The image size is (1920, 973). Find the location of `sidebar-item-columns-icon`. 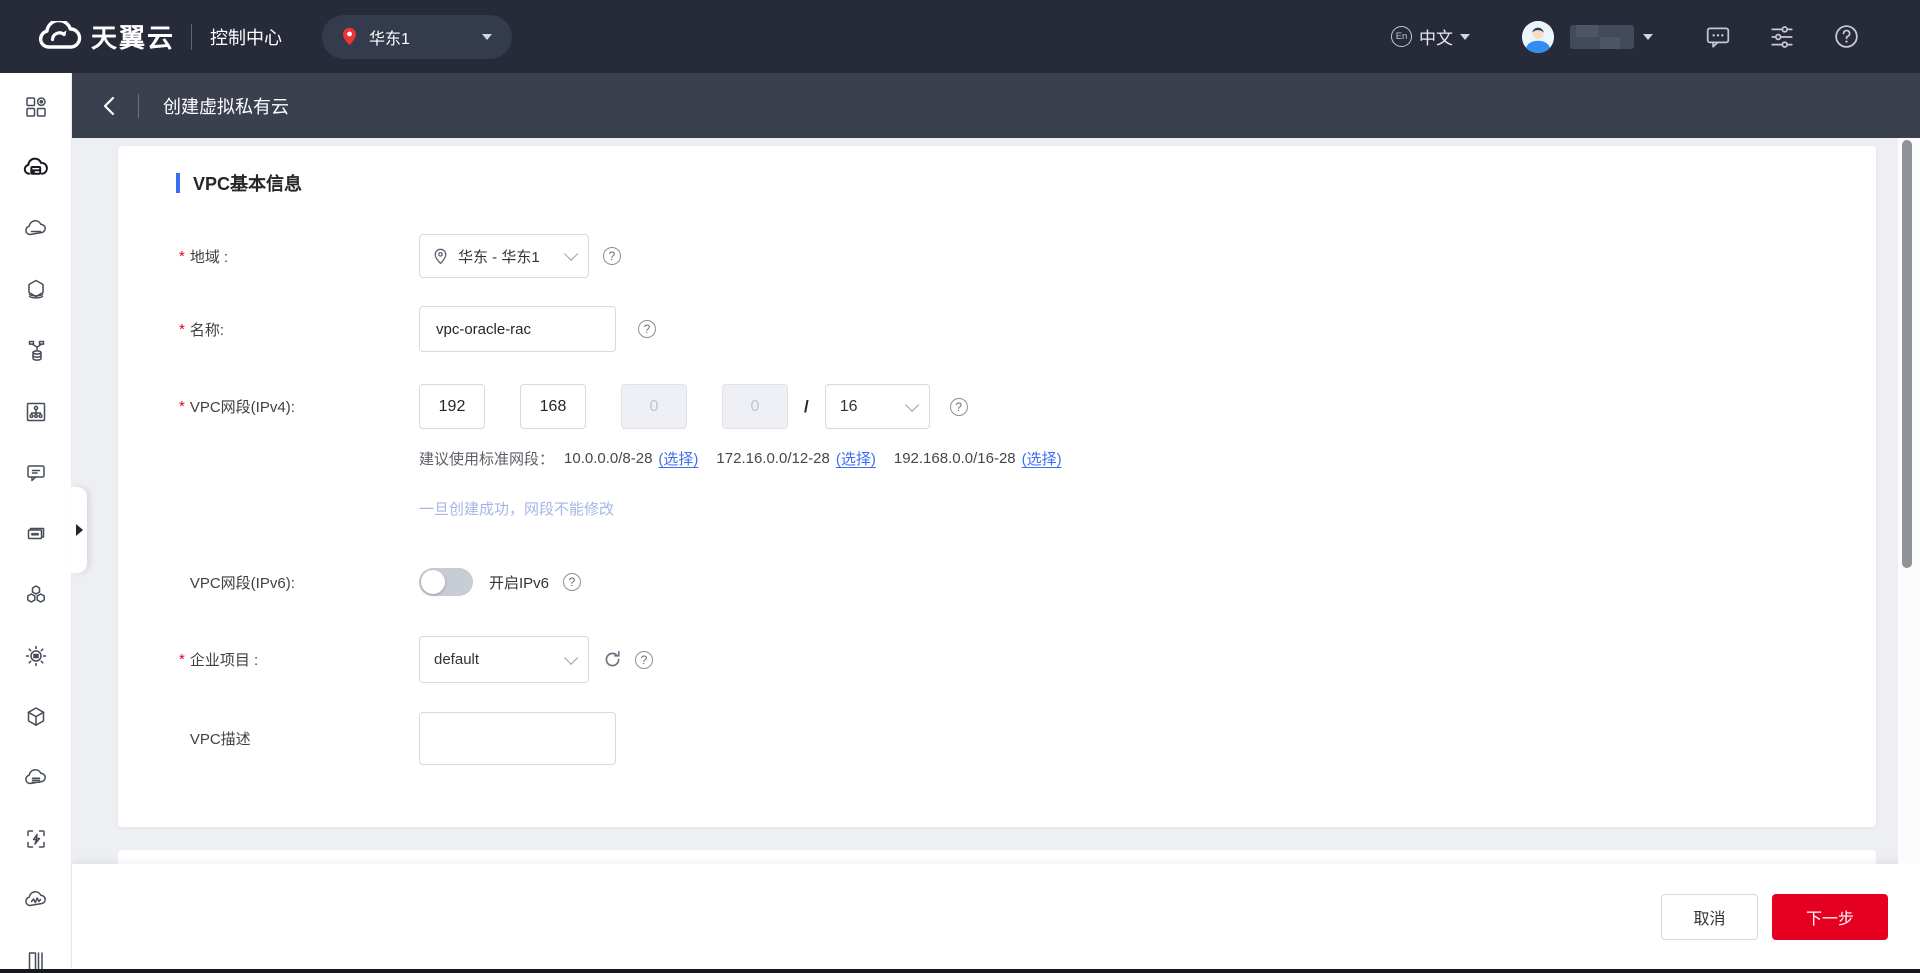

sidebar-item-columns-icon is located at coordinates (35, 951).